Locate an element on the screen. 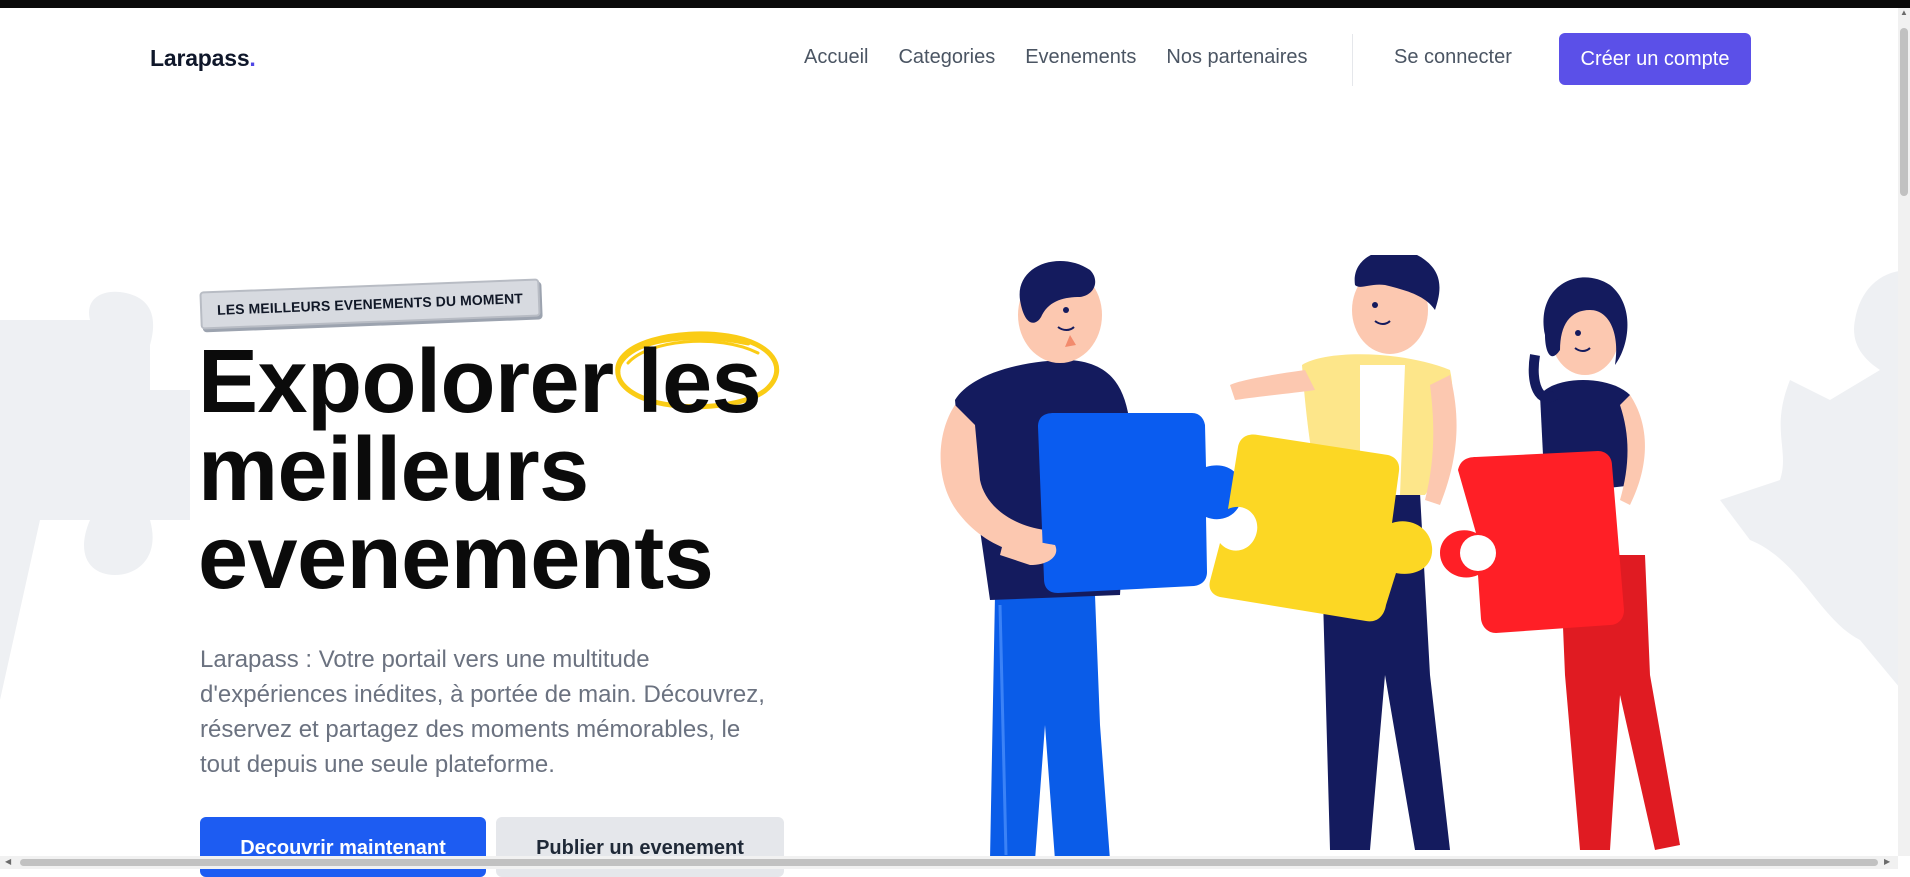 The image size is (1910, 877). hero-title-highlight: les is located at coordinates (697, 379).